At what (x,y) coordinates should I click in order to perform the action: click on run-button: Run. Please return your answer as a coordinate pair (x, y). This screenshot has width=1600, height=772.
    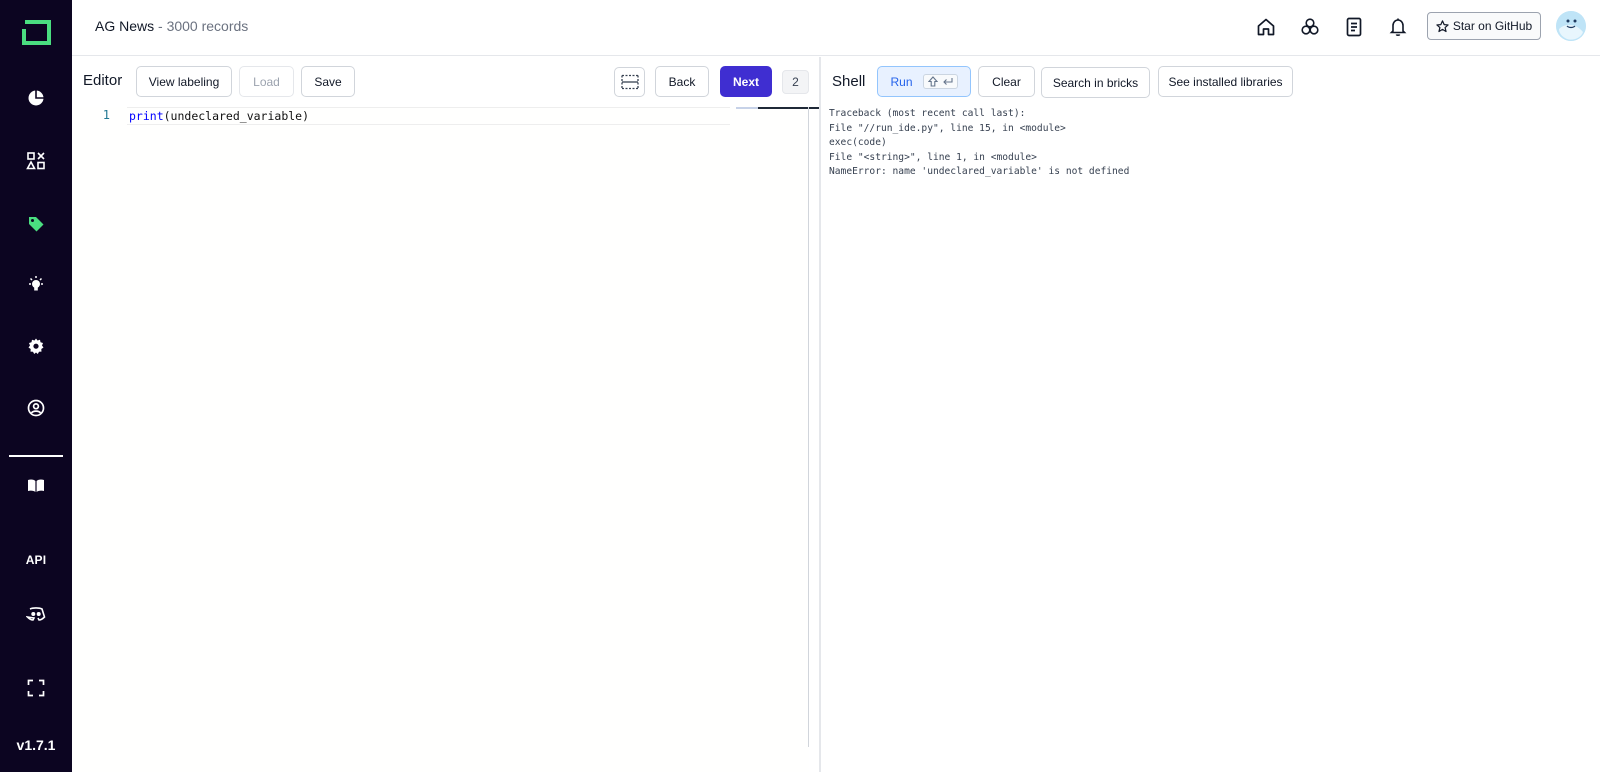
    Looking at the image, I should click on (924, 81).